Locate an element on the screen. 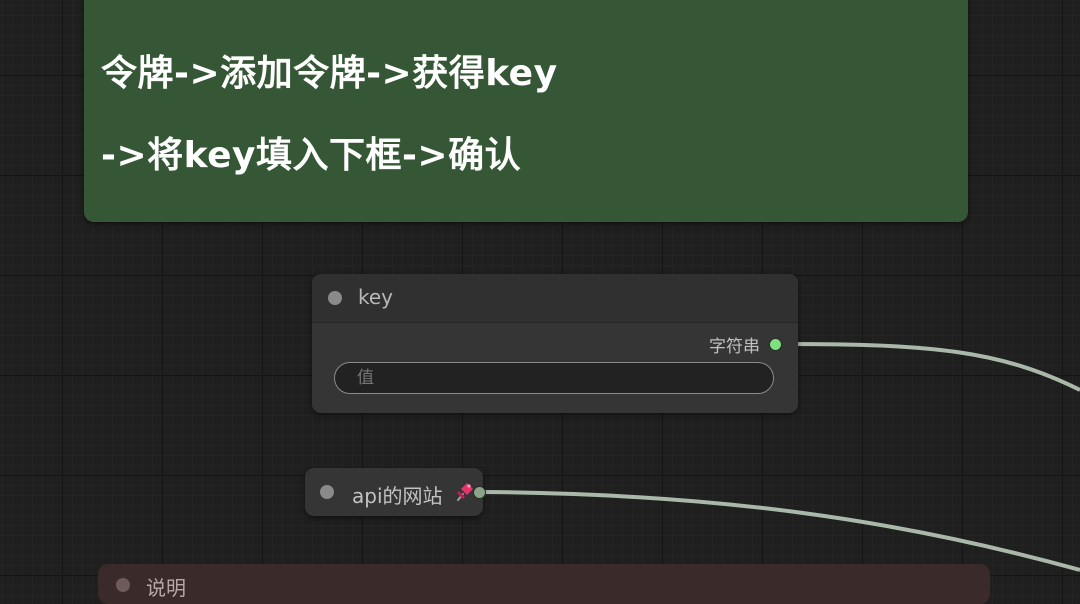  output-socket-icon is located at coordinates (775, 344).